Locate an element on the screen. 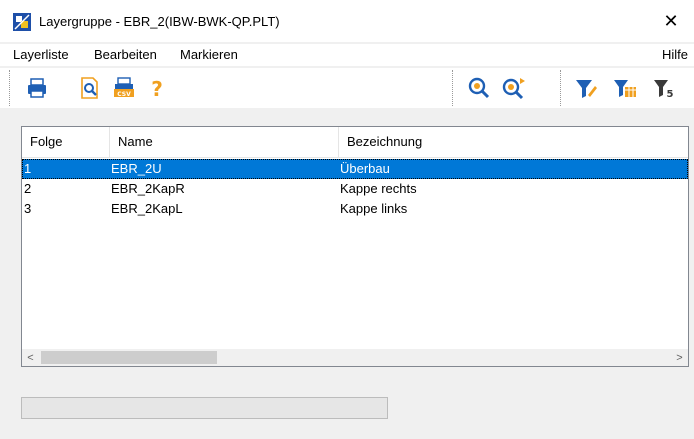 The height and width of the screenshot is (439, 694). cell-folge: 2 is located at coordinates (28, 188).